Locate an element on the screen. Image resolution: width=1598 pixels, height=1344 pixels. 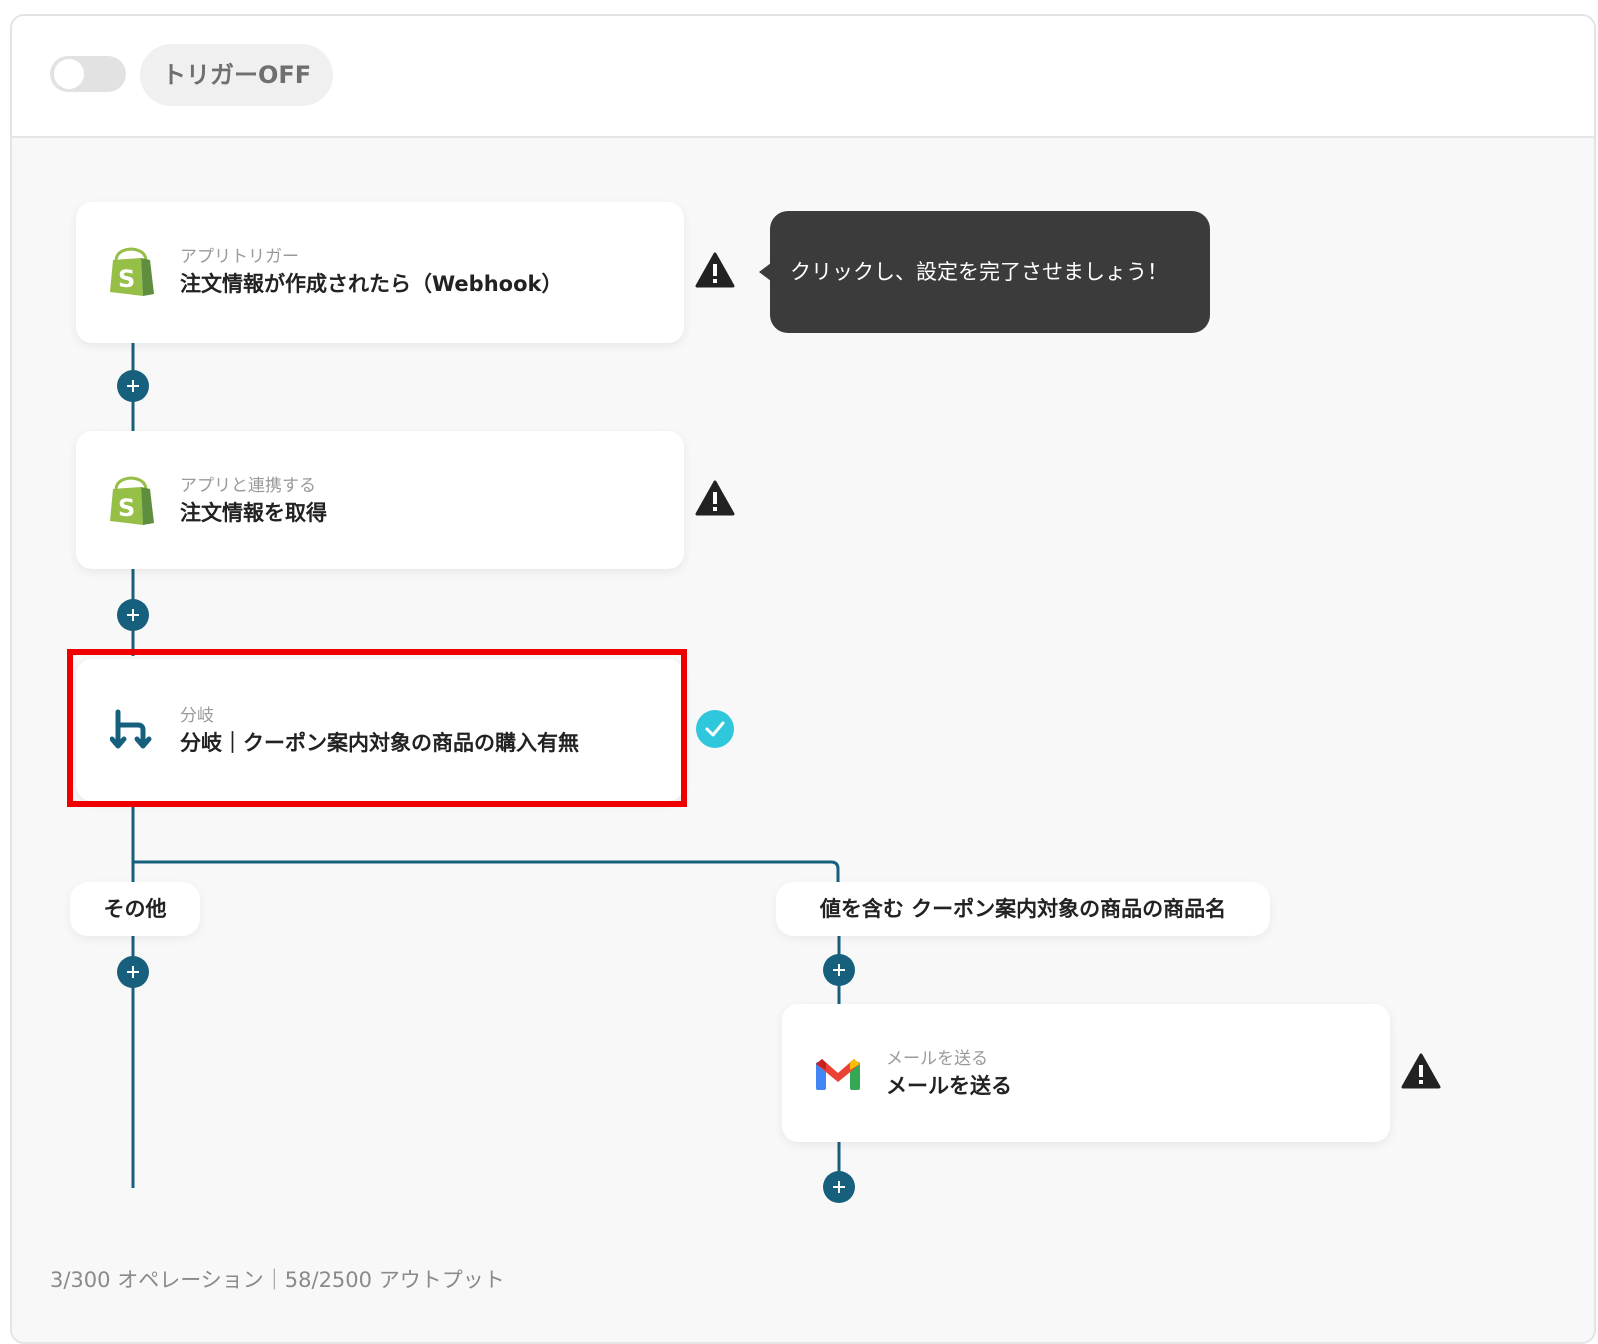
highlight-box is located at coordinates (377, 728).